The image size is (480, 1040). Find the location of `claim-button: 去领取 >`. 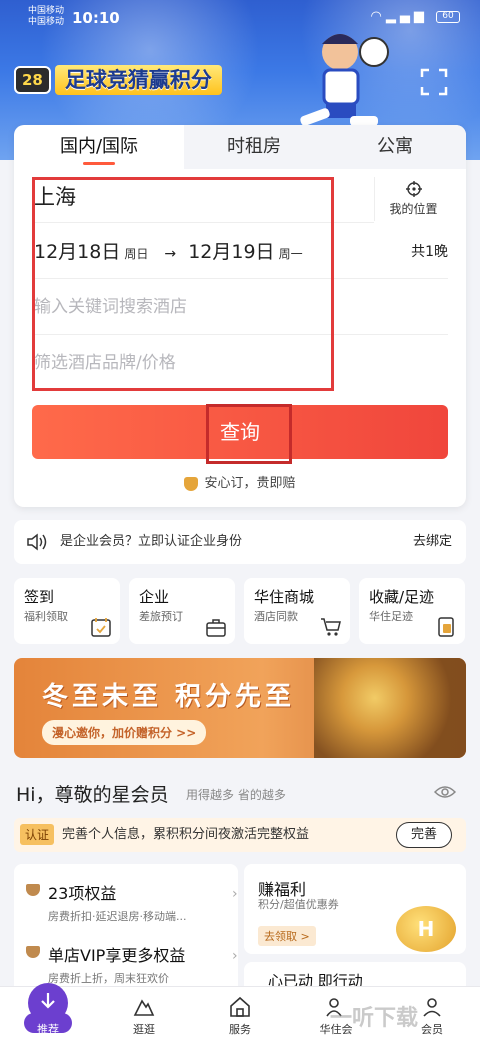

claim-button: 去领取 > is located at coordinates (287, 936).